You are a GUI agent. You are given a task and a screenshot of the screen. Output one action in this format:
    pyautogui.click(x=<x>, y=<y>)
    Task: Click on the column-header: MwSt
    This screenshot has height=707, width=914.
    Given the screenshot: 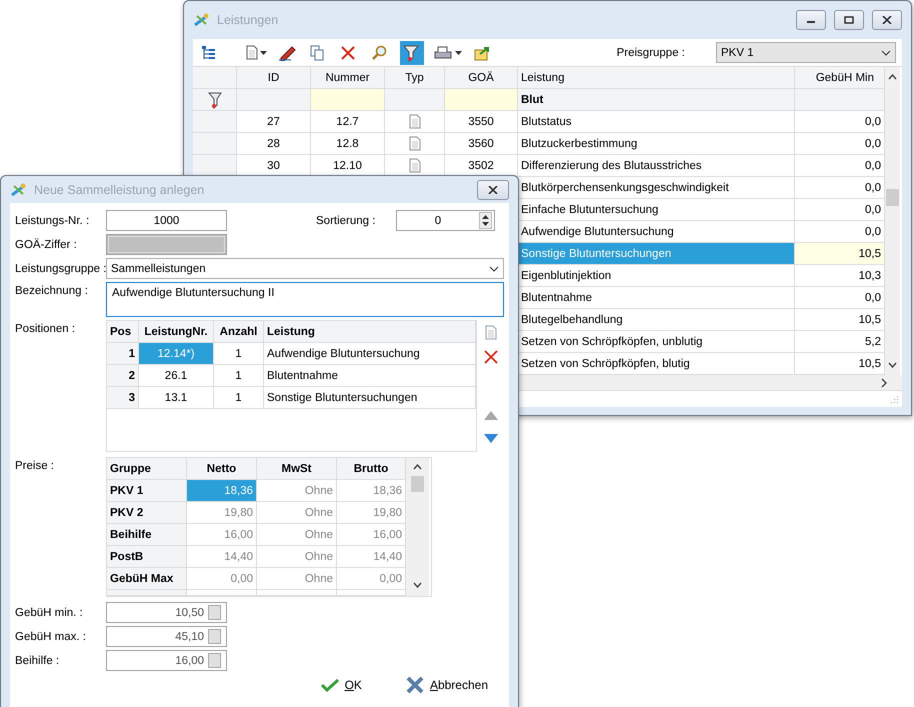 What is the action you would take?
    pyautogui.click(x=297, y=469)
    